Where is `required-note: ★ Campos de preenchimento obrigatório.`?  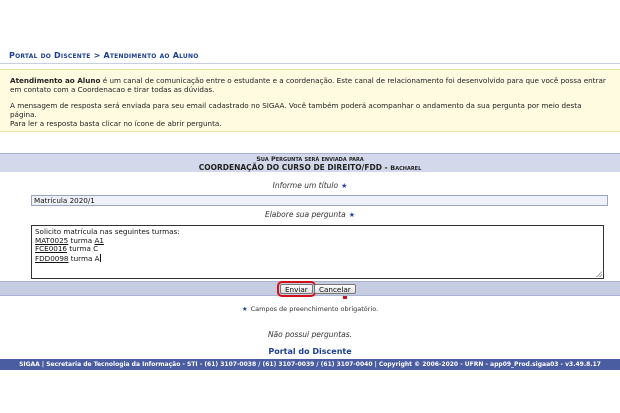
required-note: ★ Campos de preenchimento obrigatório. is located at coordinates (310, 309).